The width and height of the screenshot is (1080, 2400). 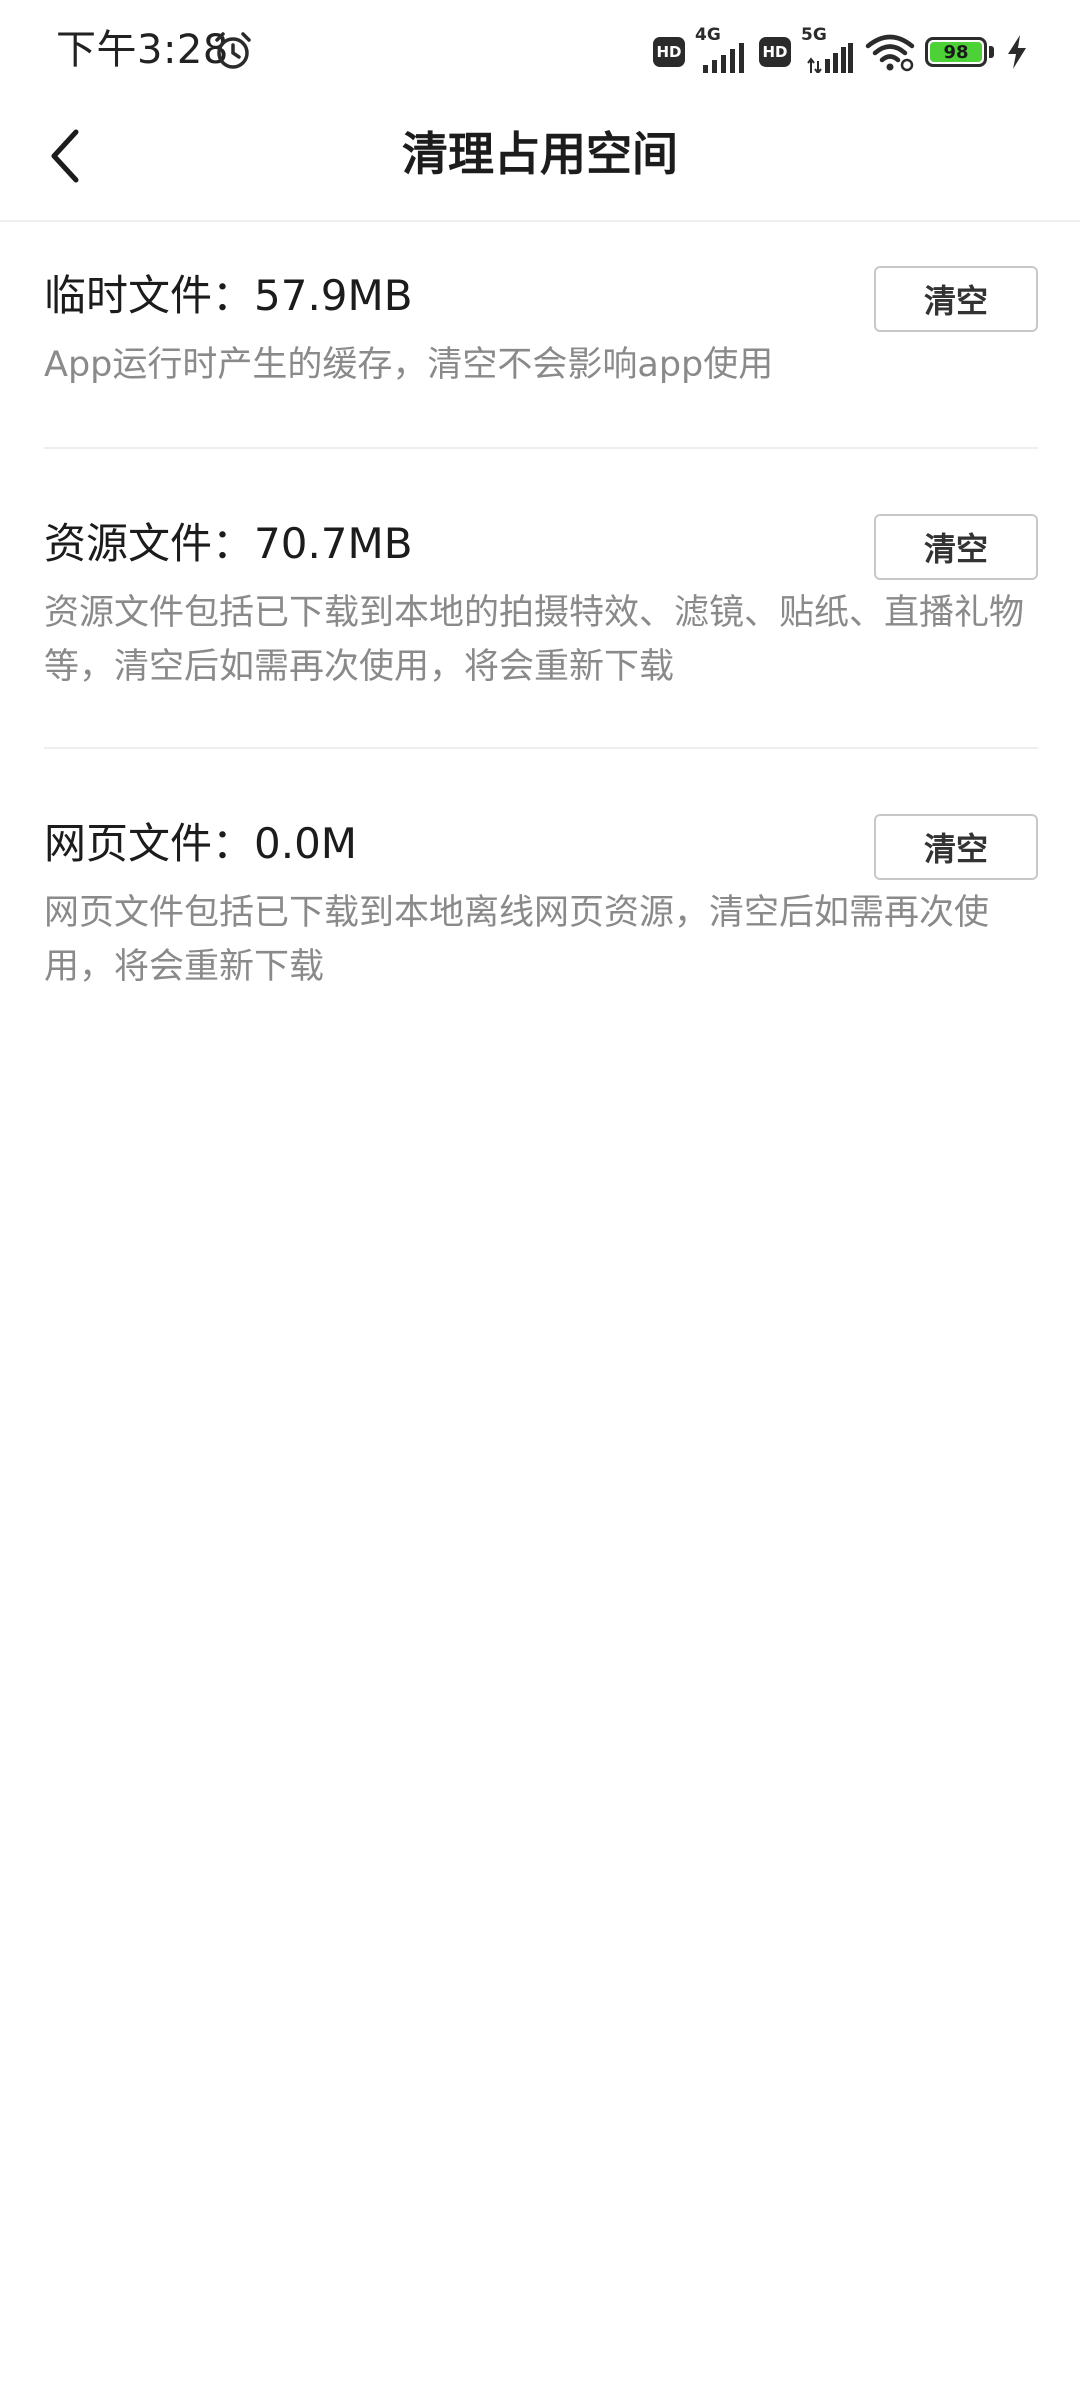 What do you see at coordinates (708, 35) in the screenshot?
I see `network-4g-label: 4G` at bounding box center [708, 35].